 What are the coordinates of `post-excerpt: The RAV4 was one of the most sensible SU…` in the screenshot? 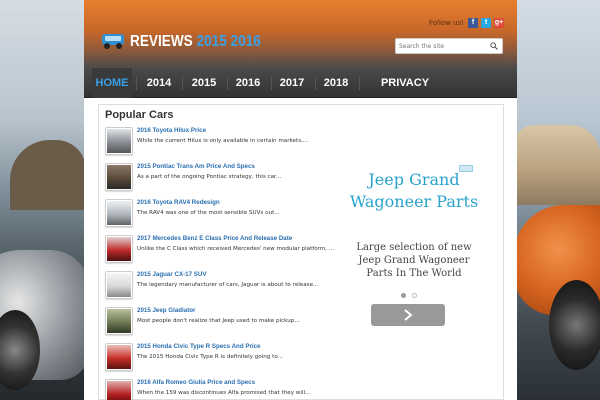 It's located at (208, 213).